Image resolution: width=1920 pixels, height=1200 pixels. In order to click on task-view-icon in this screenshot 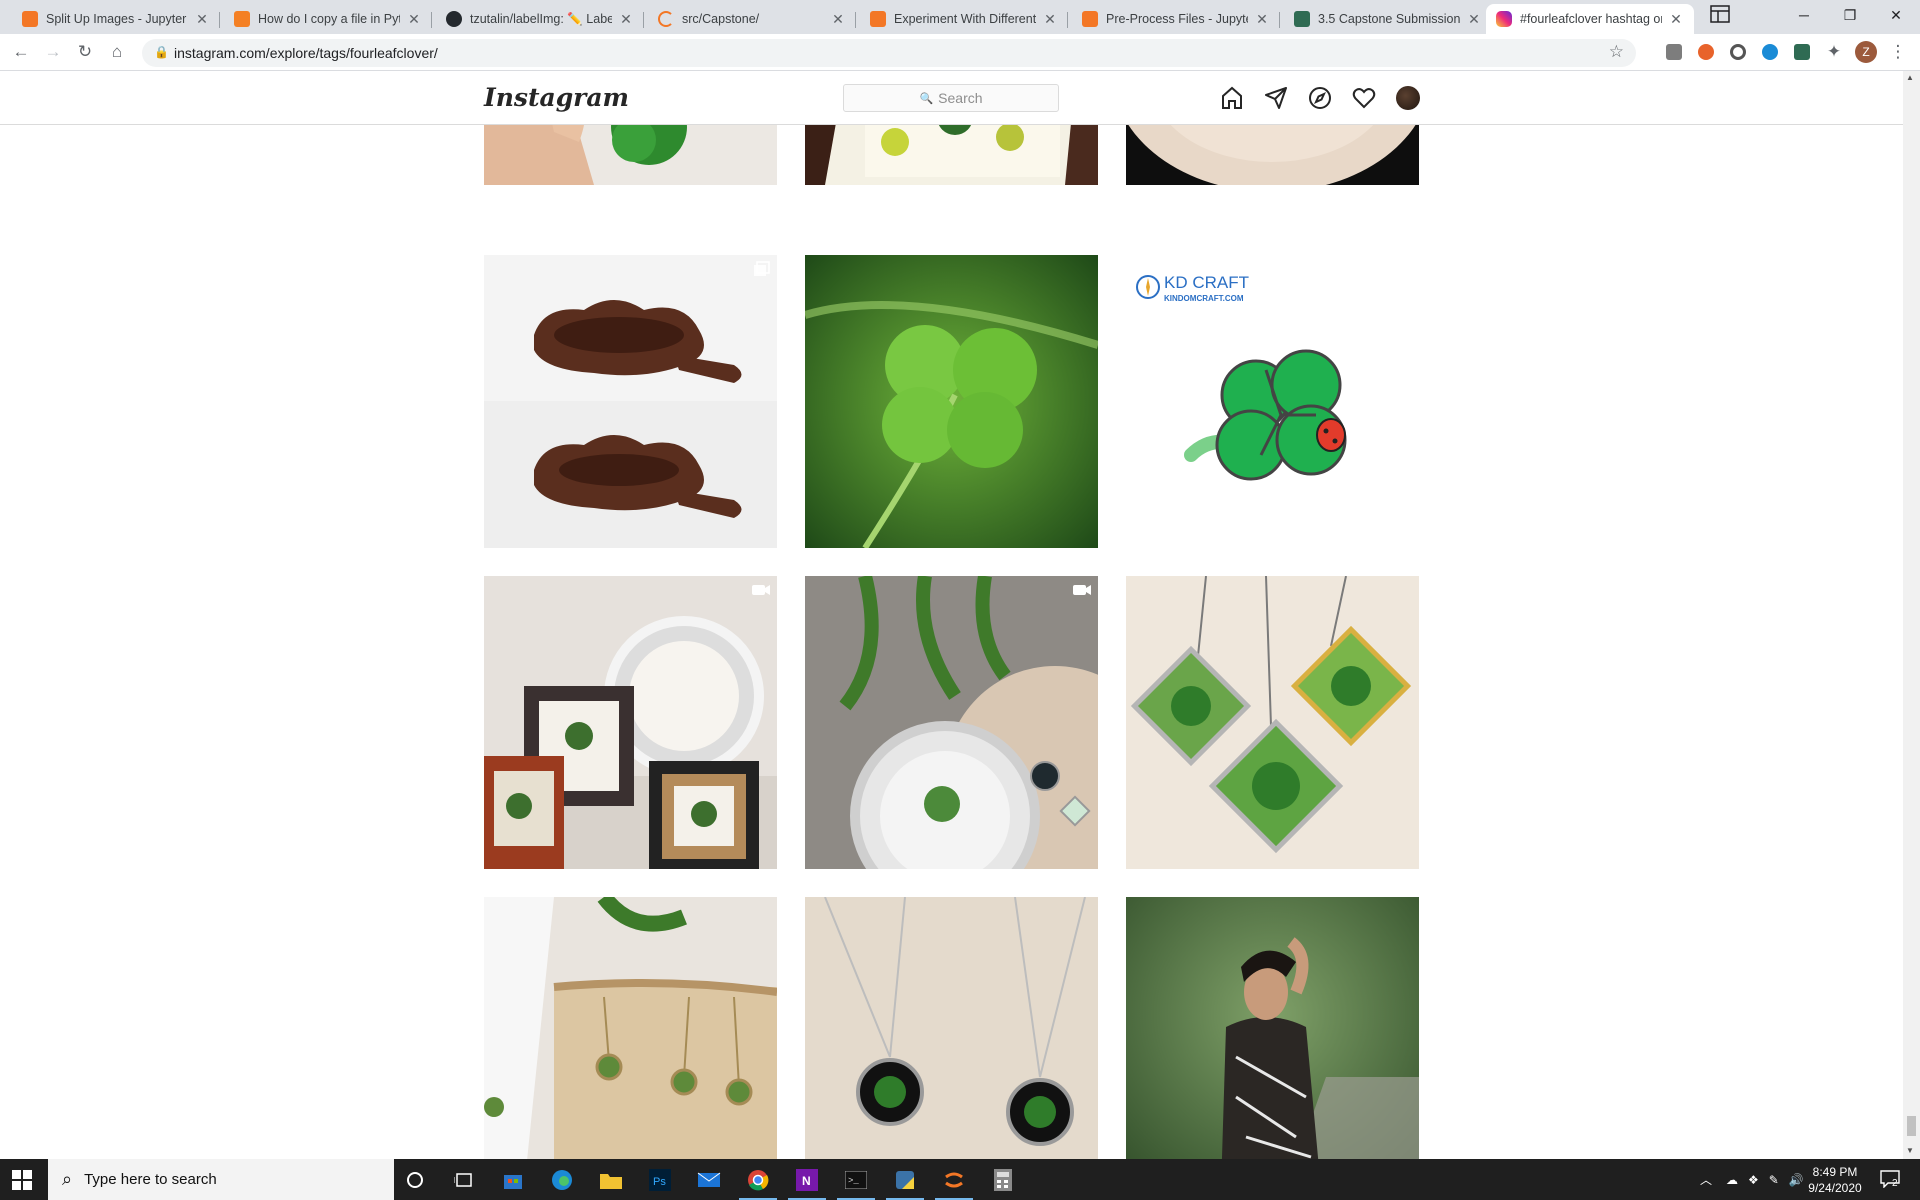, I will do `click(464, 1180)`.